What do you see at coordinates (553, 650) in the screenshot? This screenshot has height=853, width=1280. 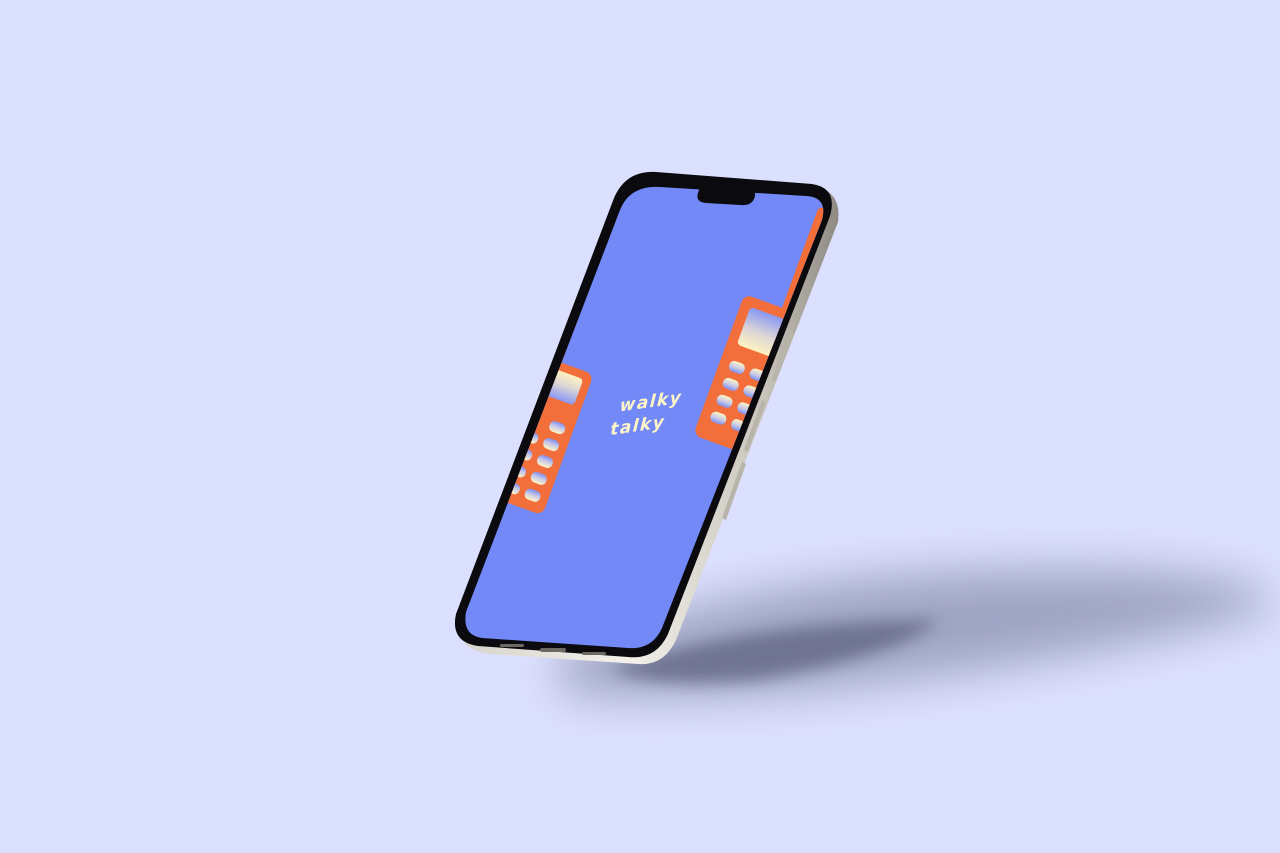 I see `charging-port-icon` at bounding box center [553, 650].